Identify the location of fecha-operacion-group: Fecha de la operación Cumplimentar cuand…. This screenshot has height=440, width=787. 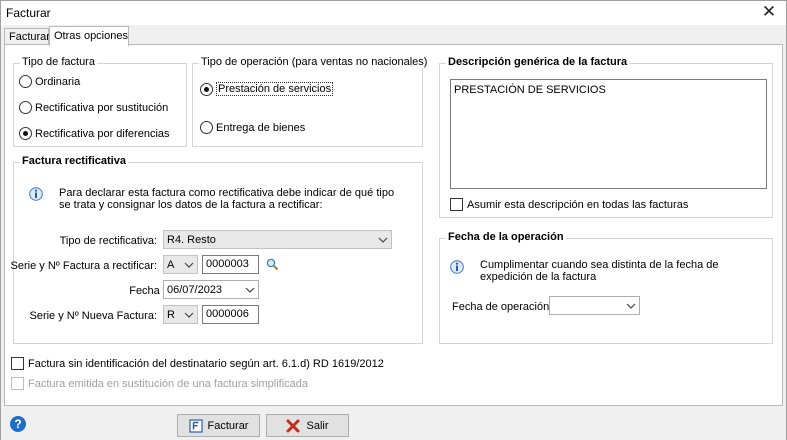
(606, 287).